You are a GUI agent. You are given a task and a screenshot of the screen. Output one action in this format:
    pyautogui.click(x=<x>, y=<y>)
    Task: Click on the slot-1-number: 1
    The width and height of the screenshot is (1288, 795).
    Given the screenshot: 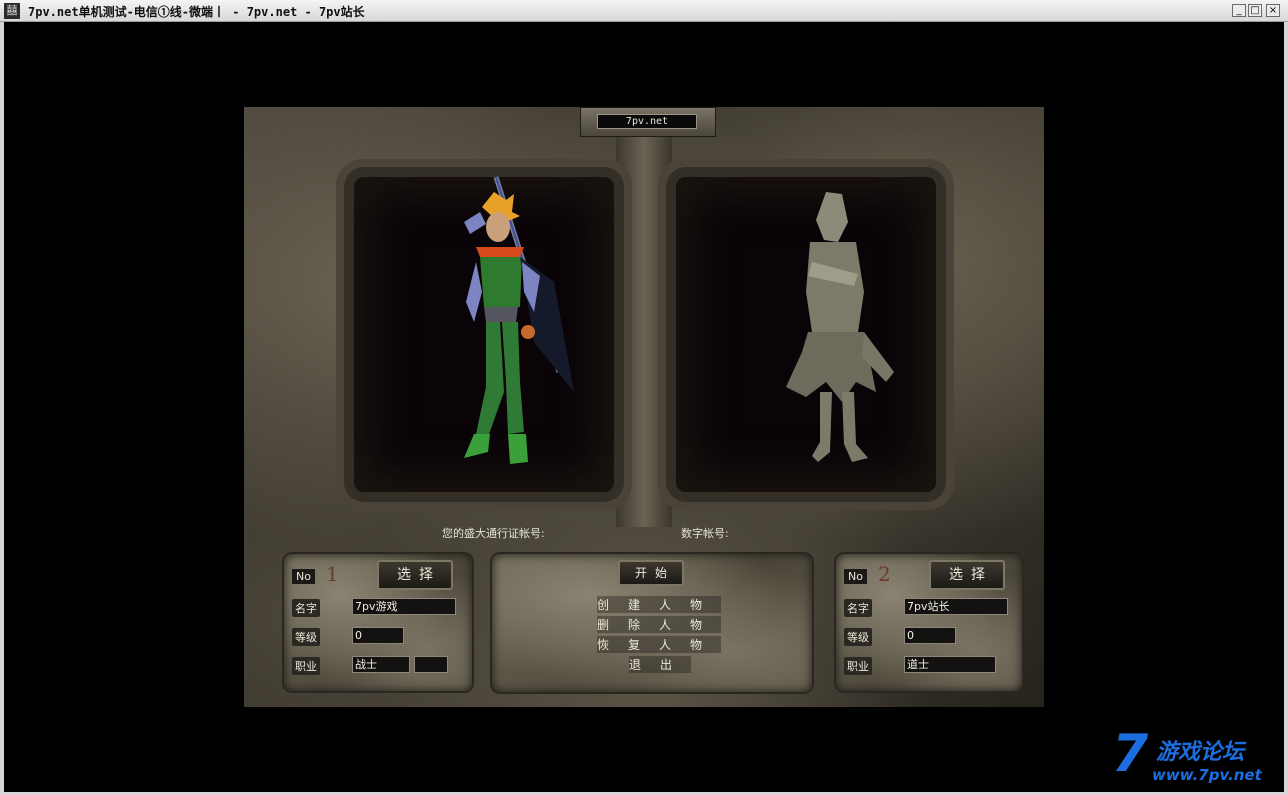 What is the action you would take?
    pyautogui.click(x=332, y=574)
    